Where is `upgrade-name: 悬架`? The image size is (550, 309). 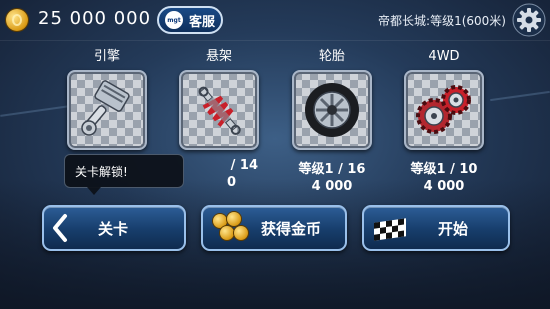
upgrade-name: 悬架 is located at coordinates (218, 56).